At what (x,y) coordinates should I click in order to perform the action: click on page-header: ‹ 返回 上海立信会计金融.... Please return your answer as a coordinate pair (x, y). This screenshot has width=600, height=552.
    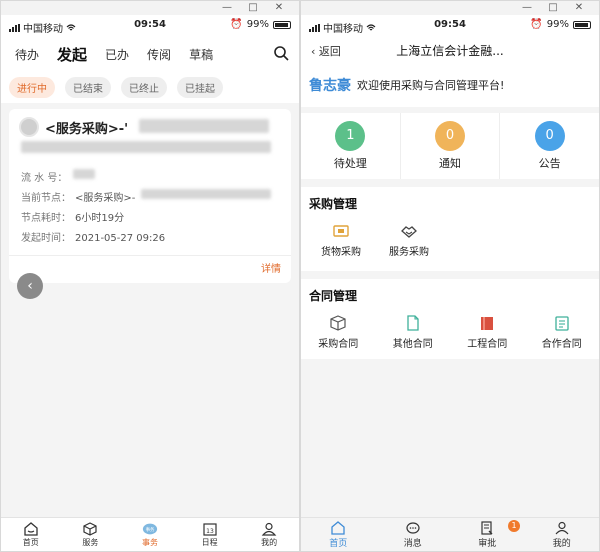
    Looking at the image, I should click on (450, 50).